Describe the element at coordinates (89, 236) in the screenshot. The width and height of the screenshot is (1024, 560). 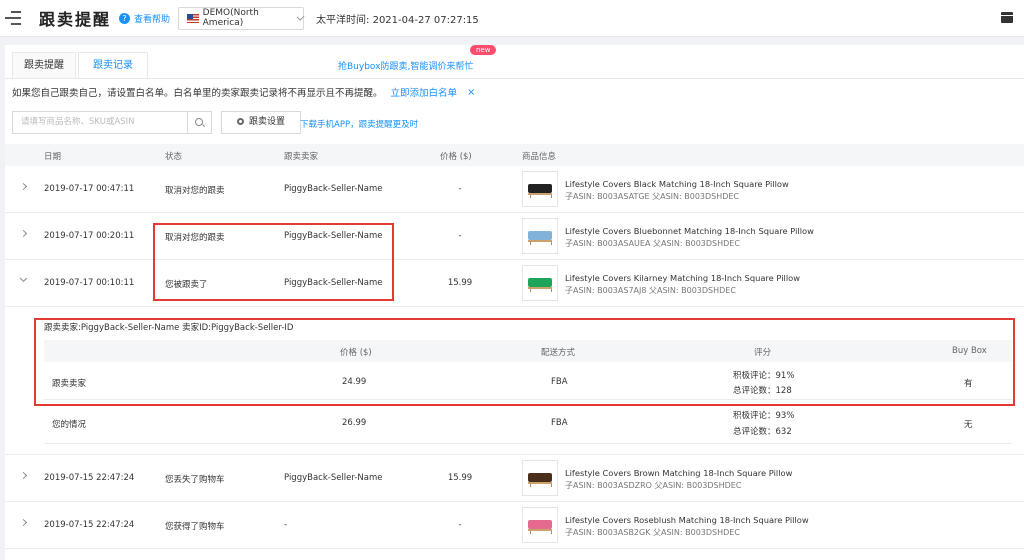
I see `row-date: 2019-07-17 00:20:11` at that location.